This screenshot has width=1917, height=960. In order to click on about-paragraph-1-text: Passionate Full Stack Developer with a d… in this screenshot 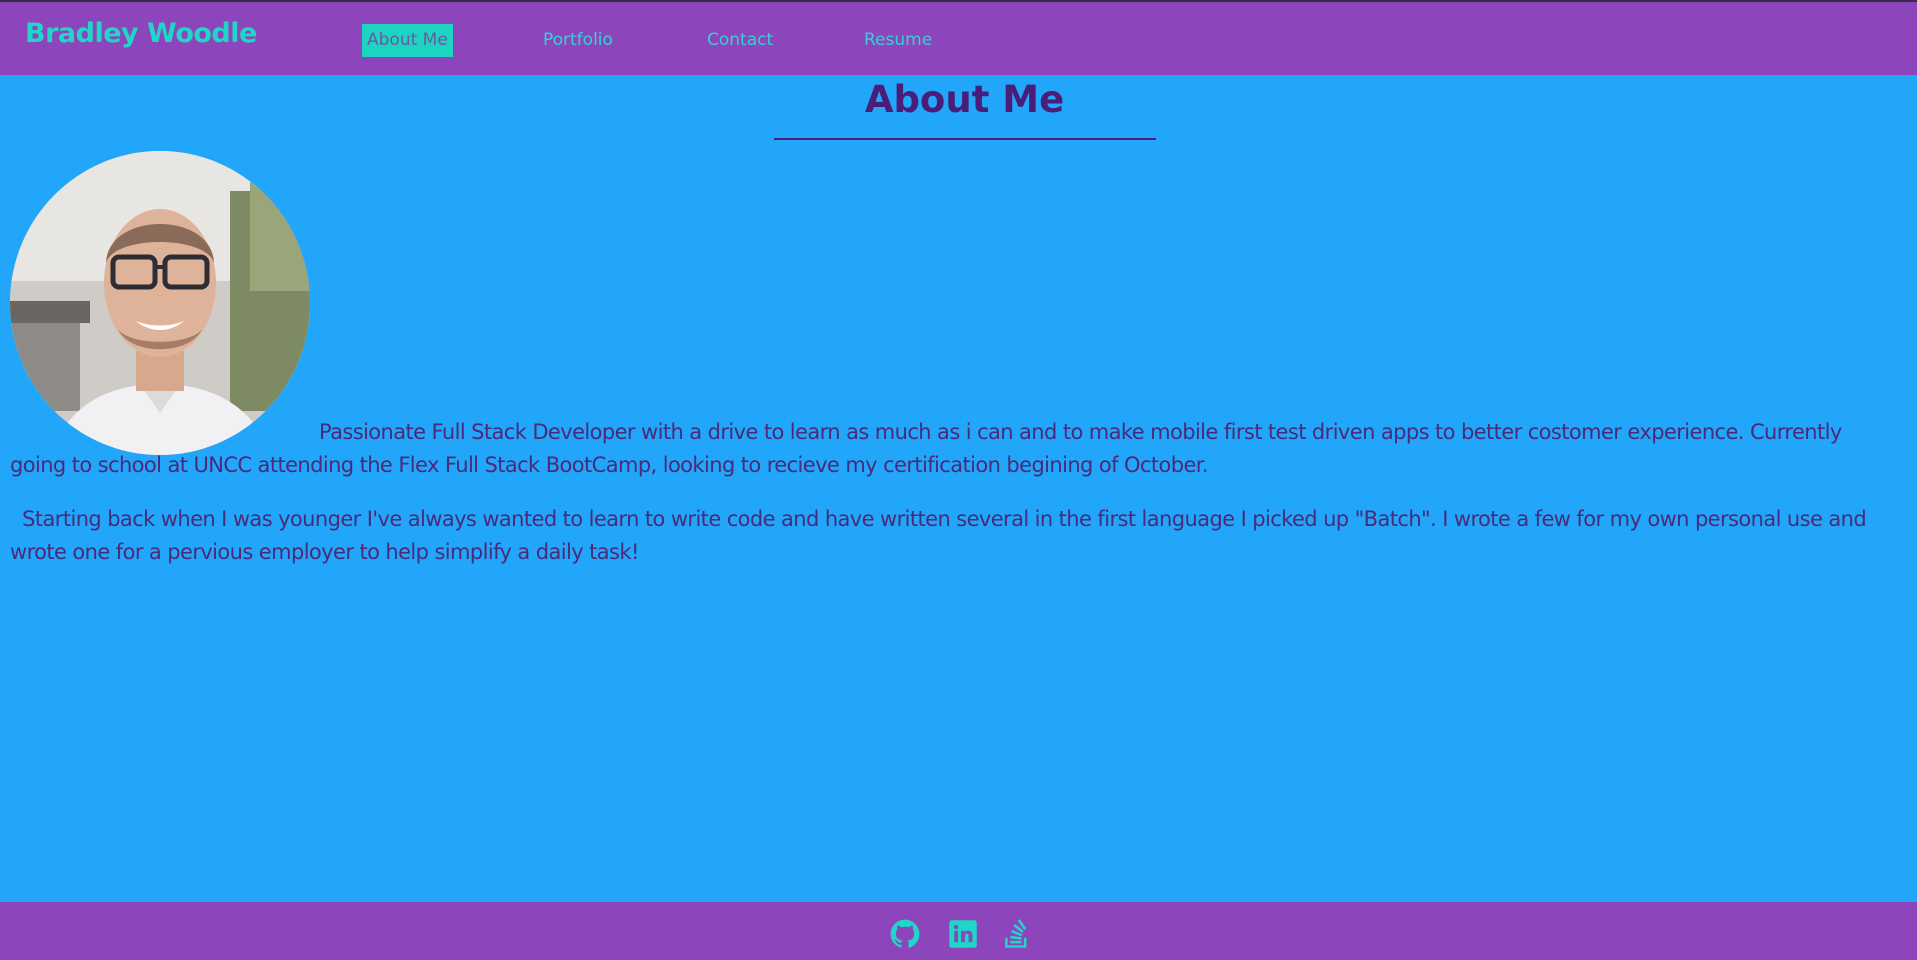, I will do `click(926, 448)`.